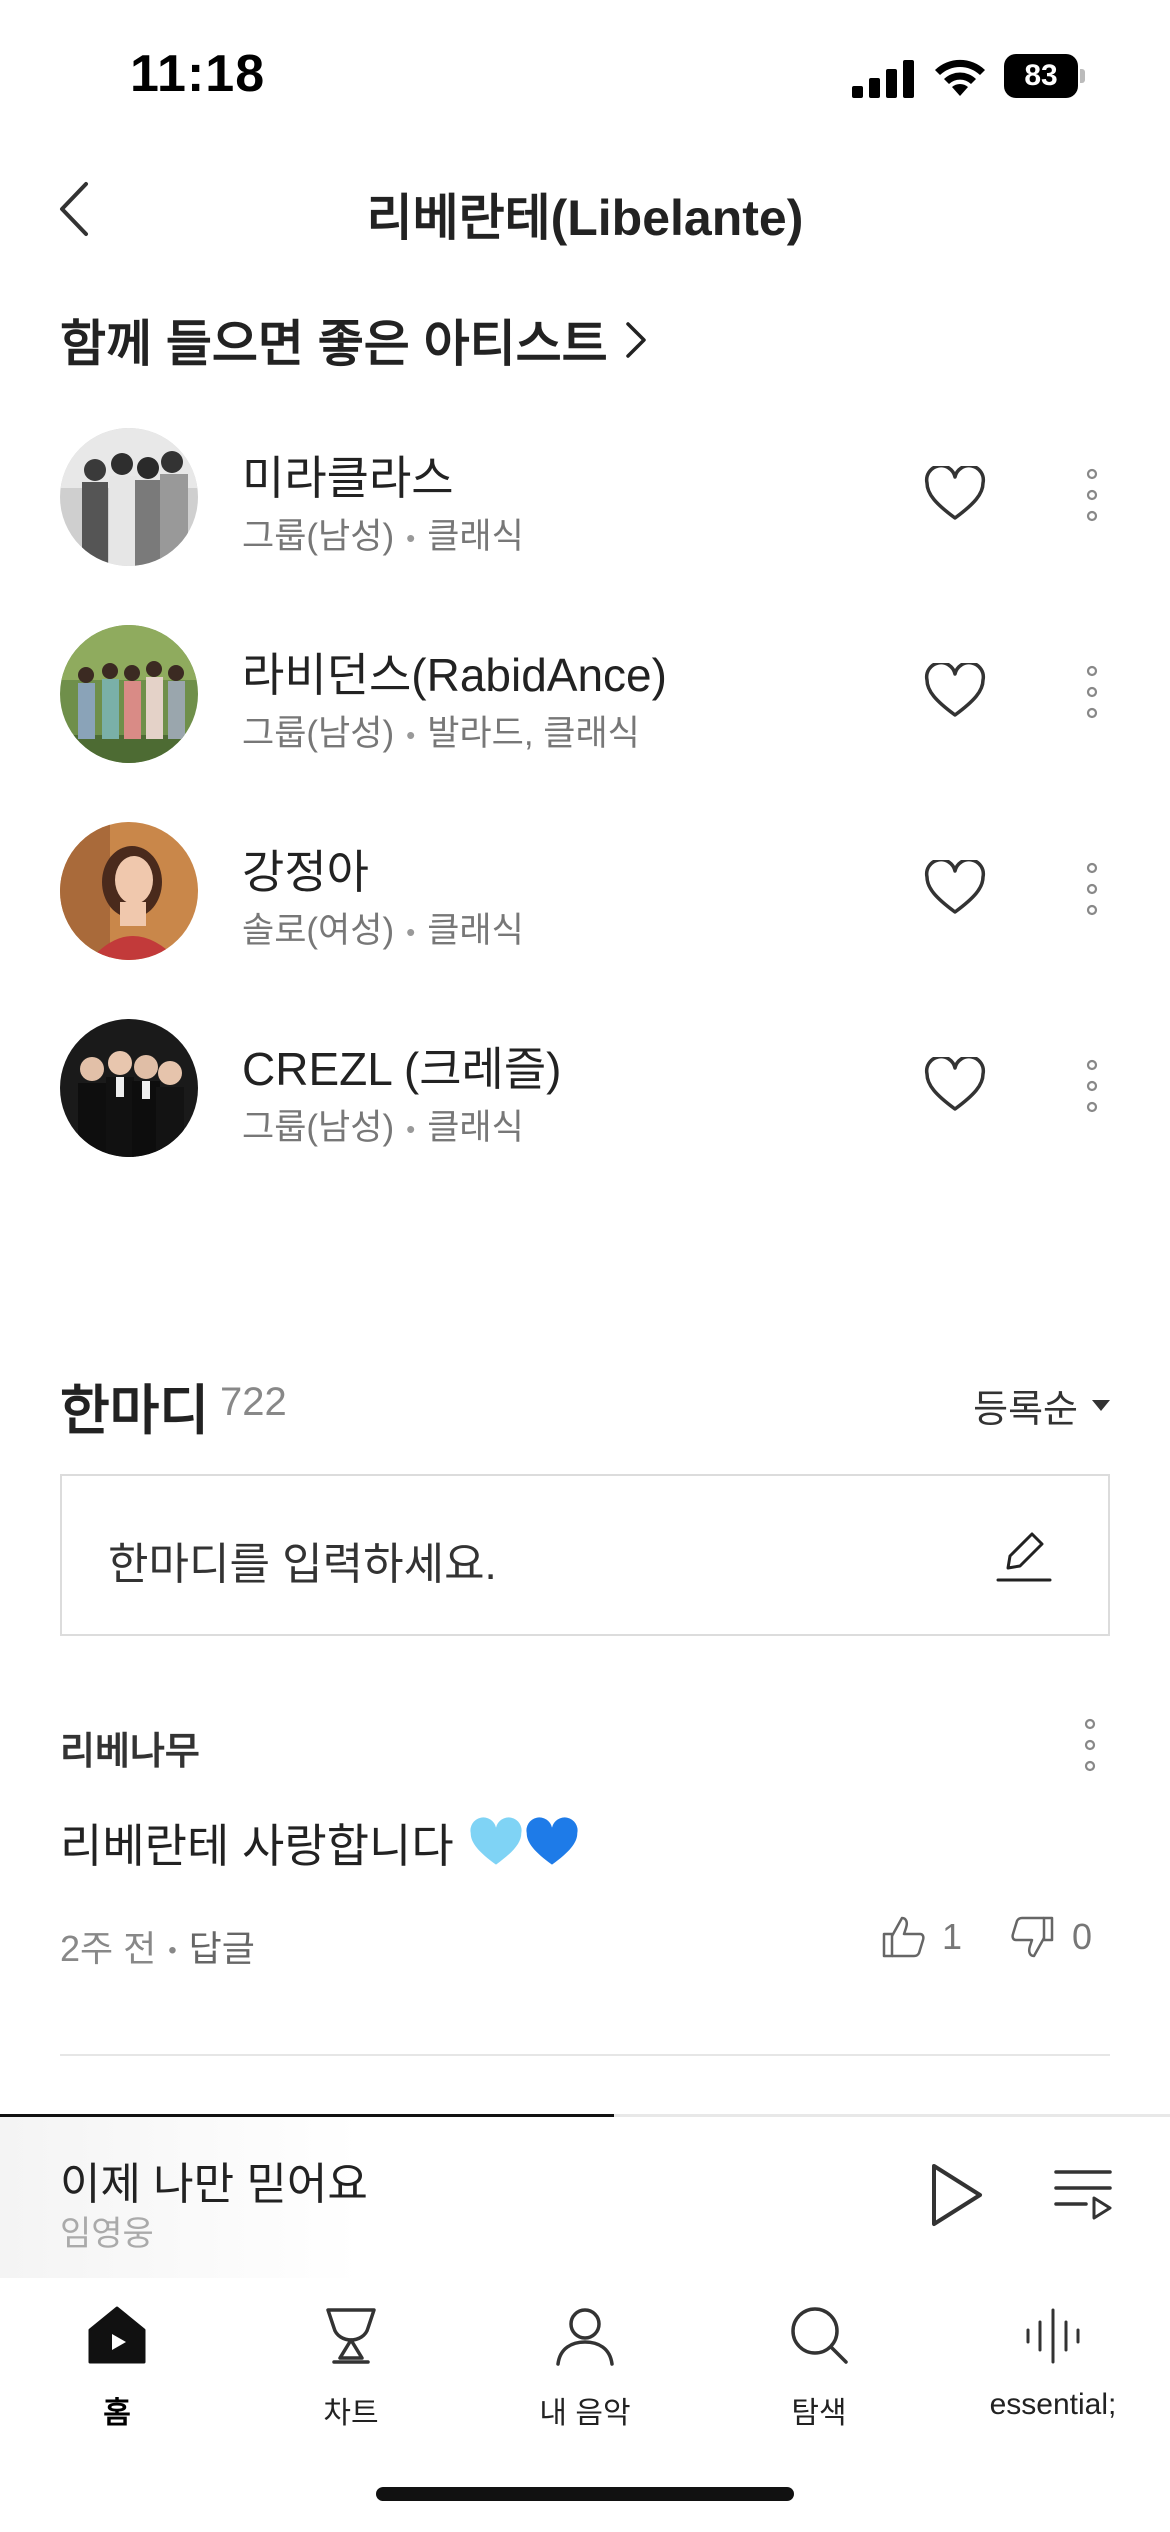 This screenshot has width=1170, height=2532. Describe the element at coordinates (585, 500) in the screenshot. I see `artist-row: 미라클라스 그룹(남성) • 클래식` at that location.